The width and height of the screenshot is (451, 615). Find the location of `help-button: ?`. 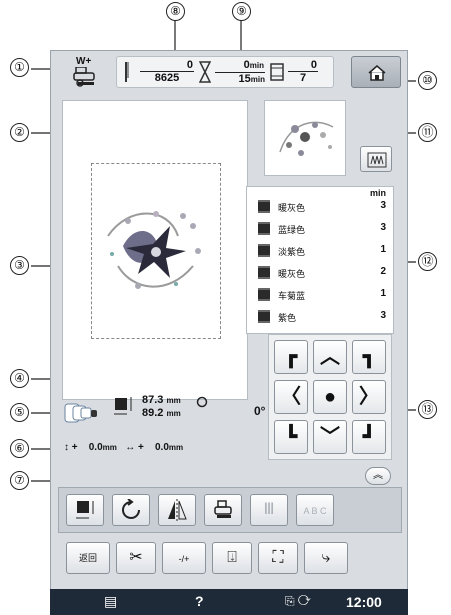

help-button: ? is located at coordinates (199, 601).